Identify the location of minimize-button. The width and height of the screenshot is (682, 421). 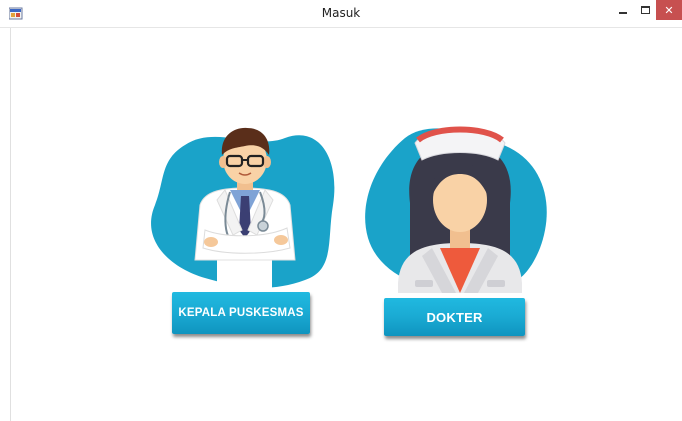
(623, 10).